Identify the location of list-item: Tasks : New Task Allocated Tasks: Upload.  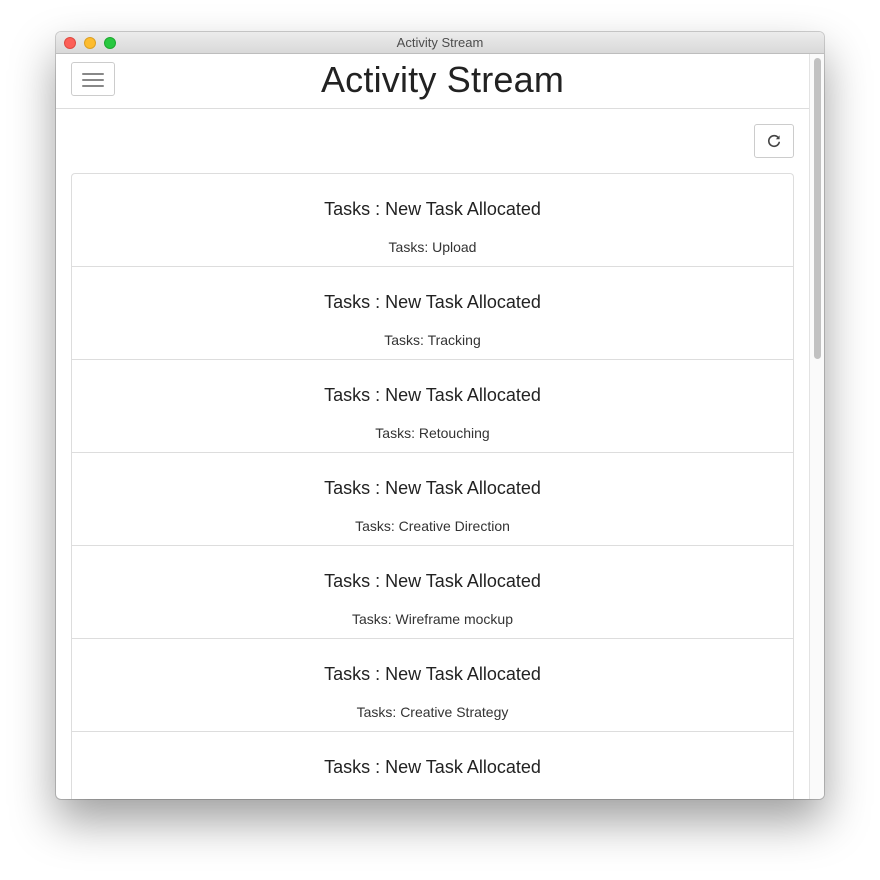
(432, 220).